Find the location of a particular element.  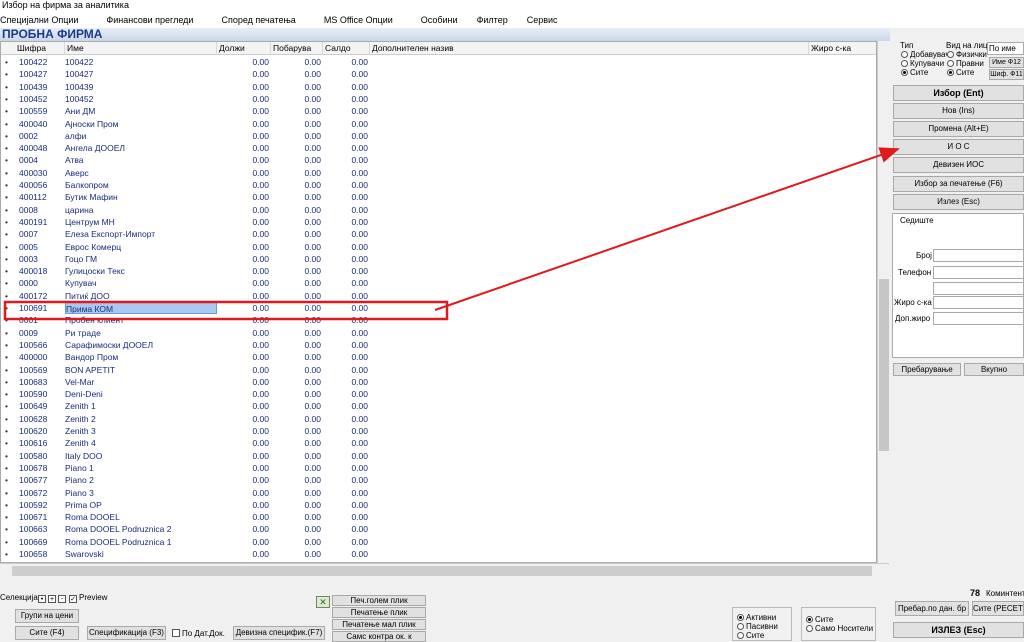

table-row: • 0002 алфи 0.00 0.00 0.00 is located at coordinates (438, 136).